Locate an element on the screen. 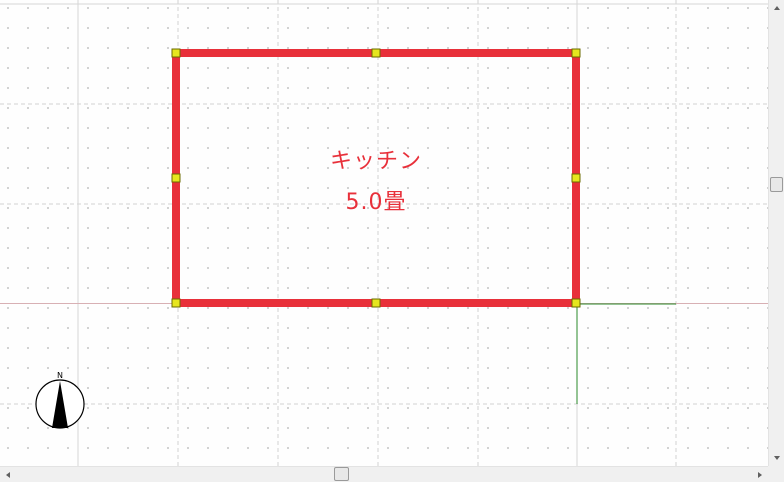 Image resolution: width=784 pixels, height=483 pixels. arrow-left-icon is located at coordinates (8, 475).